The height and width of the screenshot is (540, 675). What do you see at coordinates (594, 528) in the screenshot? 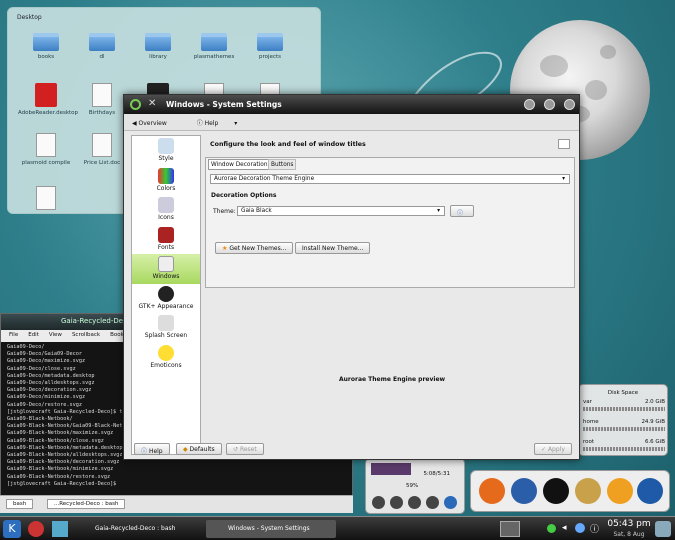
I see `notifications-icon: ⓘ` at bounding box center [594, 528].